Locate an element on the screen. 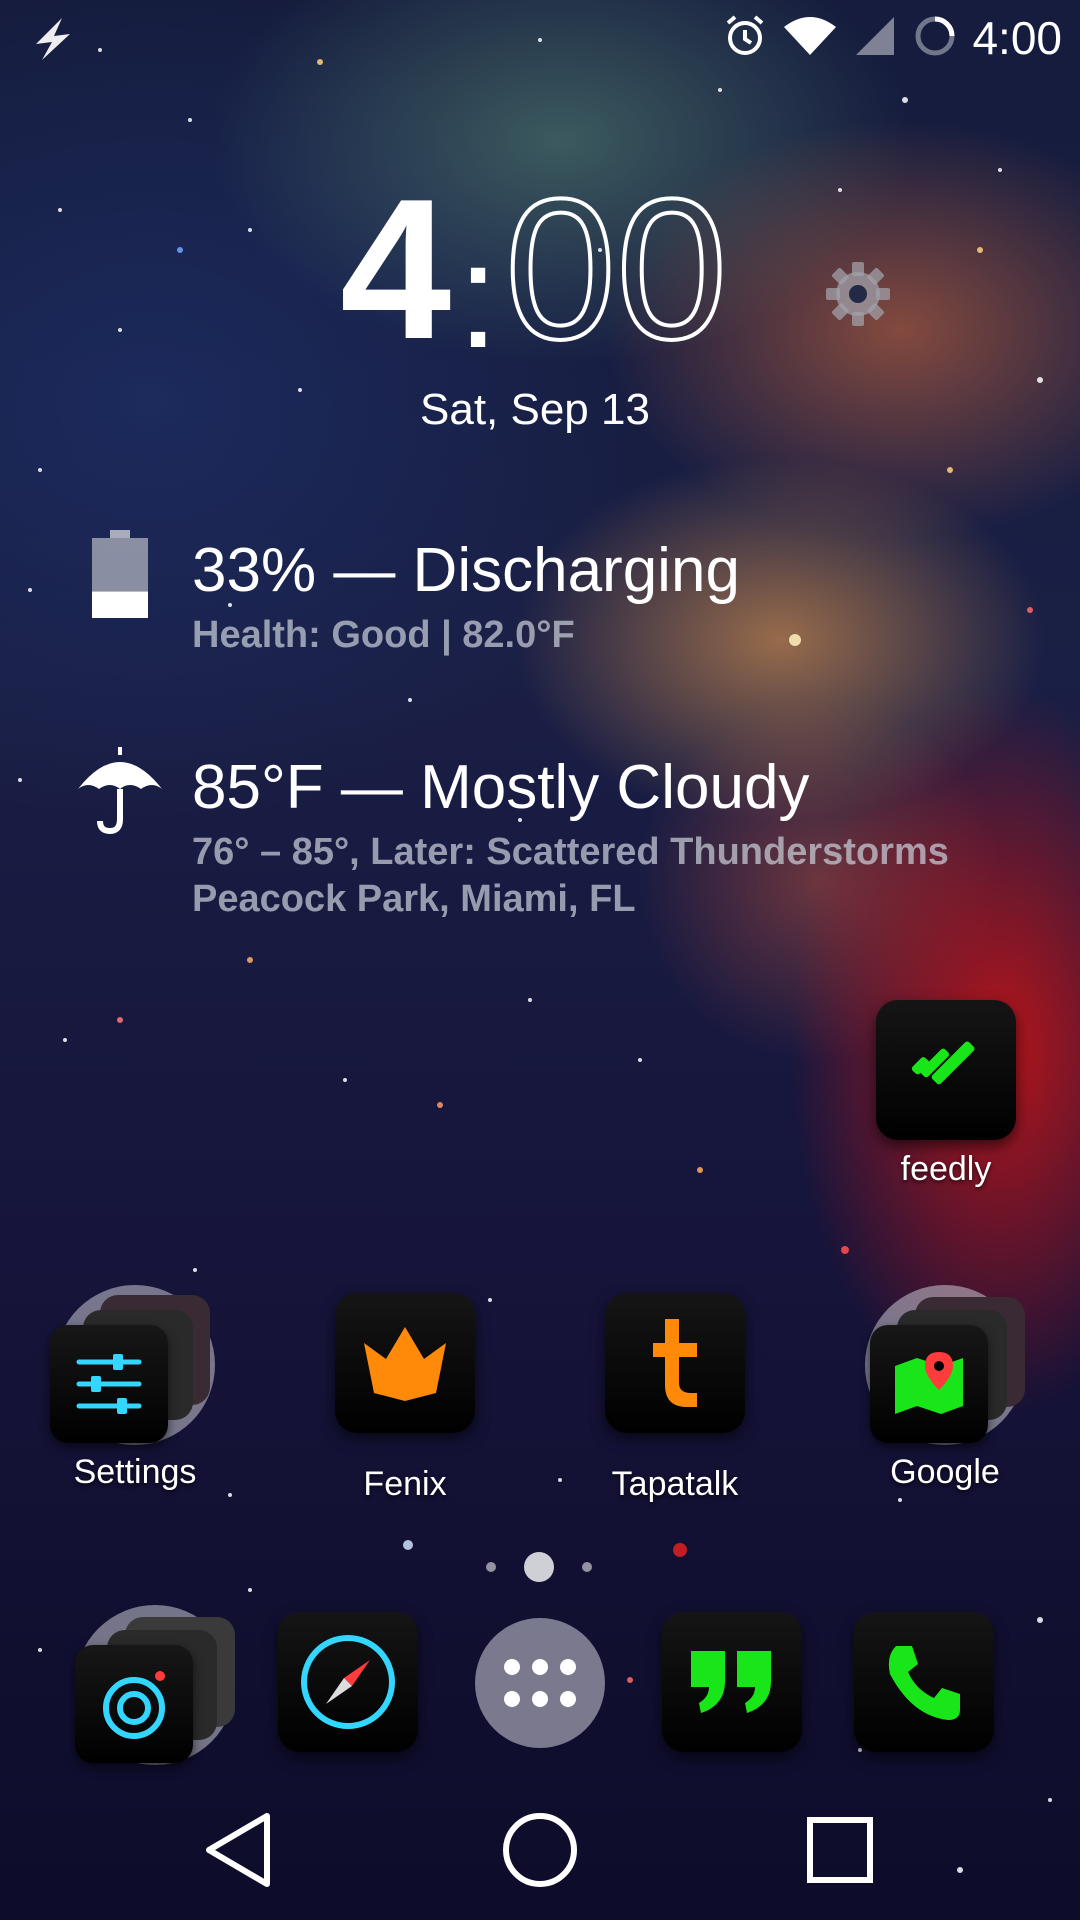  status-time: 4:00 is located at coordinates (1017, 38).